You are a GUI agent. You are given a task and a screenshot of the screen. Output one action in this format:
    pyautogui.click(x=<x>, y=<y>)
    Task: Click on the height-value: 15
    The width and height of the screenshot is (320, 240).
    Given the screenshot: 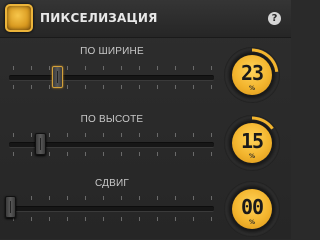 What is the action you would take?
    pyautogui.click(x=252, y=141)
    